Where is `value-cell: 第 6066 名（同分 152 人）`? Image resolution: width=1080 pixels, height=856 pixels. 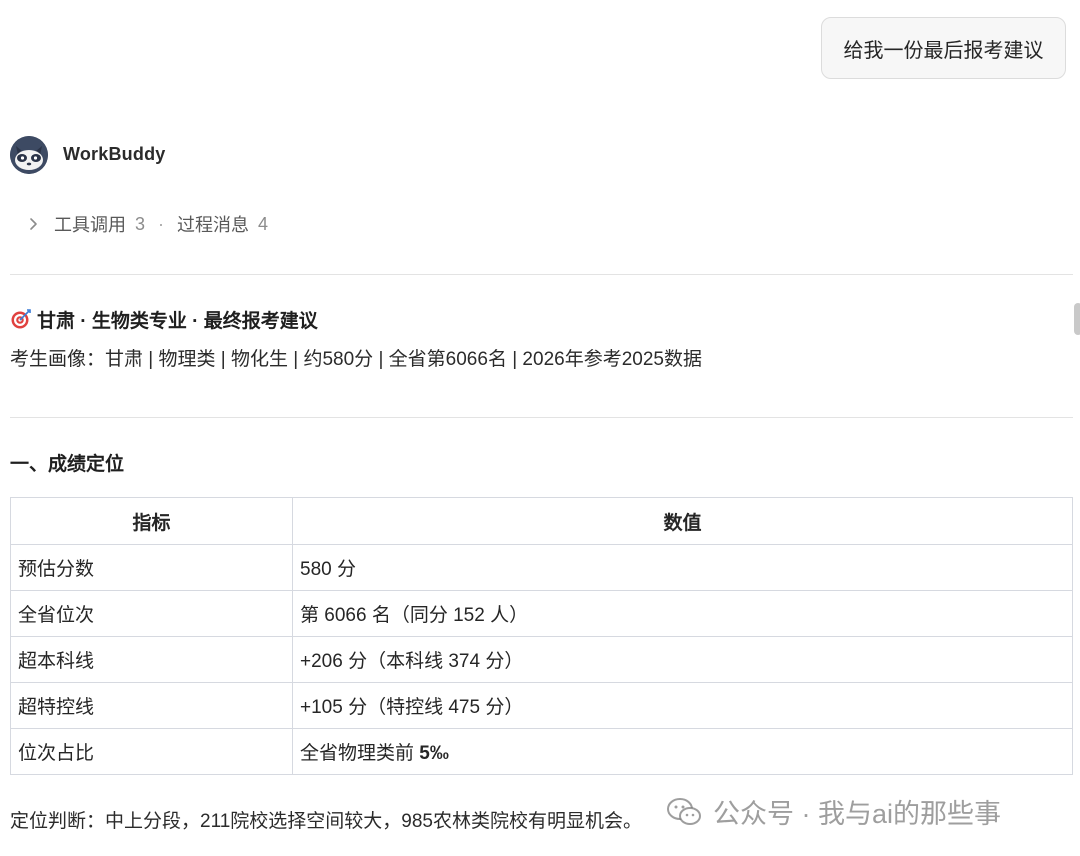
value-cell: 第 6066 名（同分 152 人） is located at coordinates (682, 613).